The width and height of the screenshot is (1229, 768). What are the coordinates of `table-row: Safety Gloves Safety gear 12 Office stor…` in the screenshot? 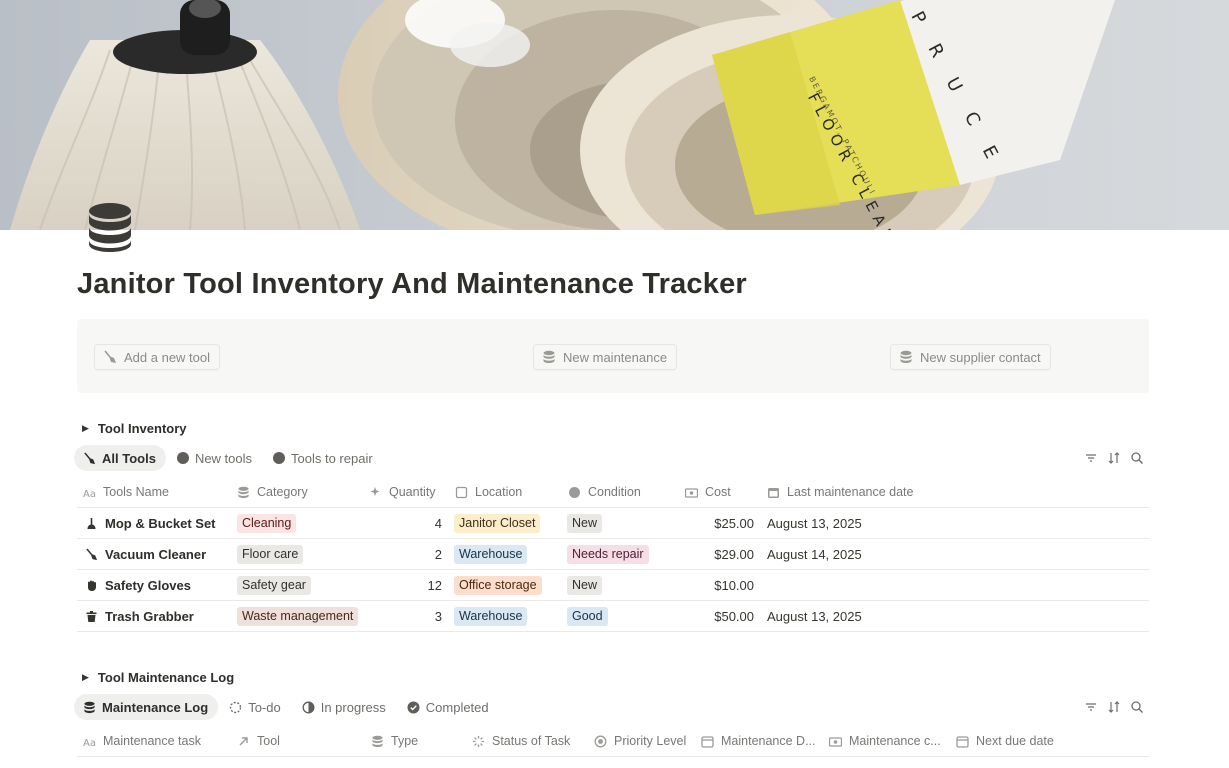 It's located at (613, 585).